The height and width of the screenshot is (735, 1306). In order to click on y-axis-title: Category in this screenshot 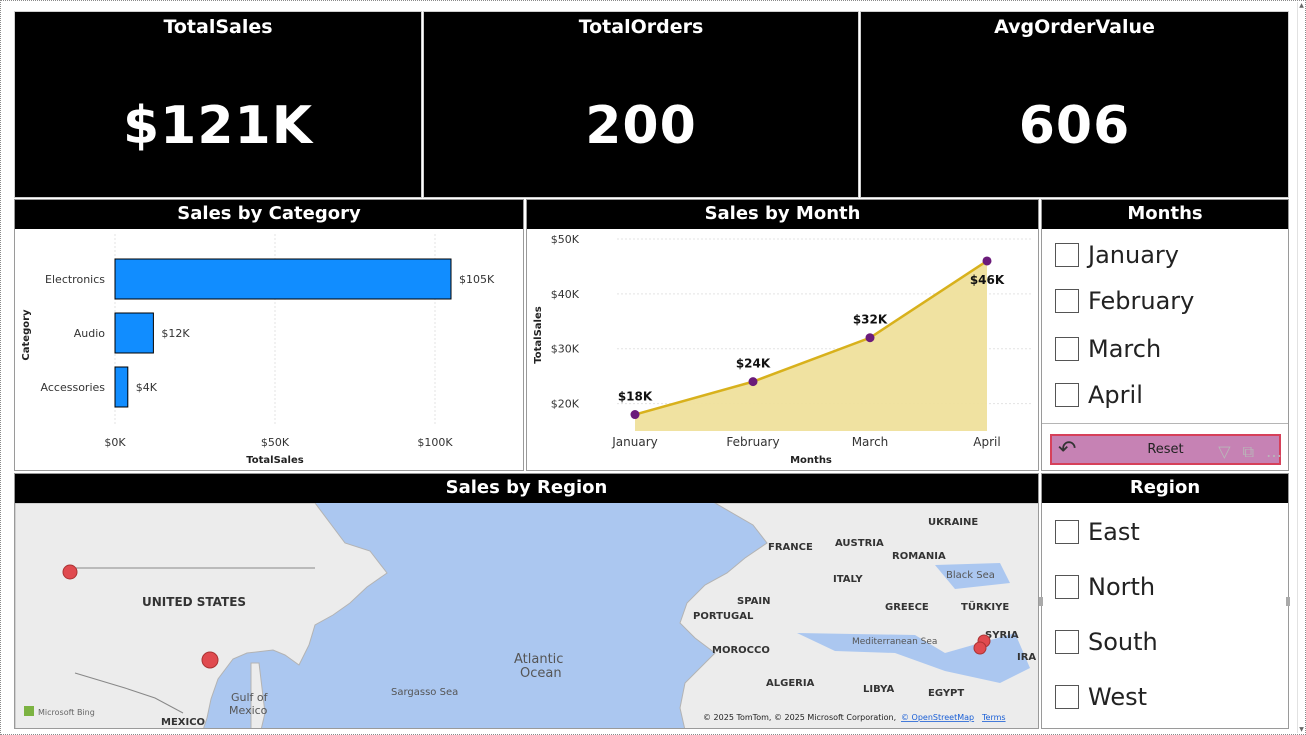, I will do `click(26, 335)`.